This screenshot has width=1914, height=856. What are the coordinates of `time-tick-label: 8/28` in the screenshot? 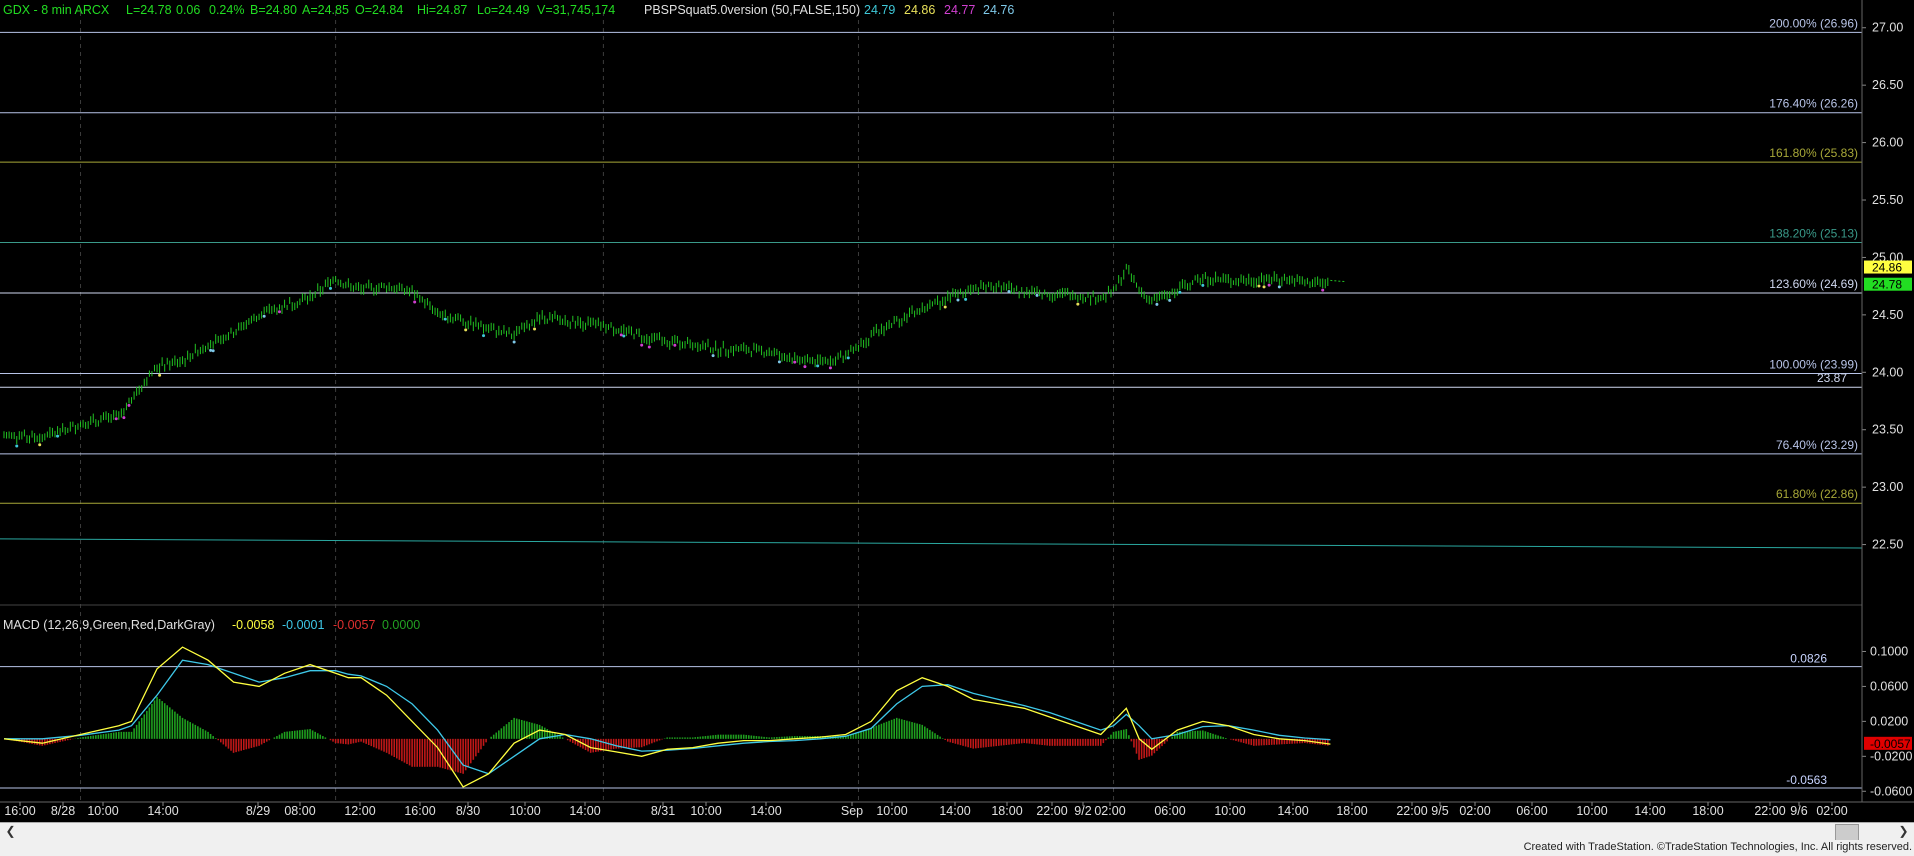 It's located at (63, 811).